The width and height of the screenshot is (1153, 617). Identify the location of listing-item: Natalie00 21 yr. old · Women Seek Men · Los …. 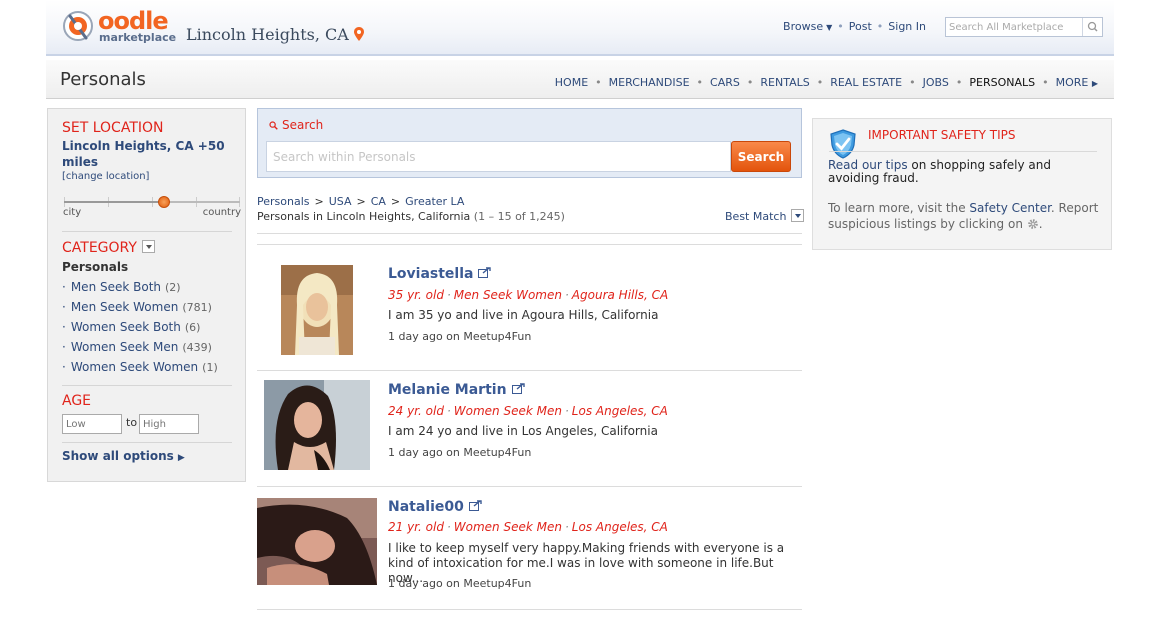
(529, 548).